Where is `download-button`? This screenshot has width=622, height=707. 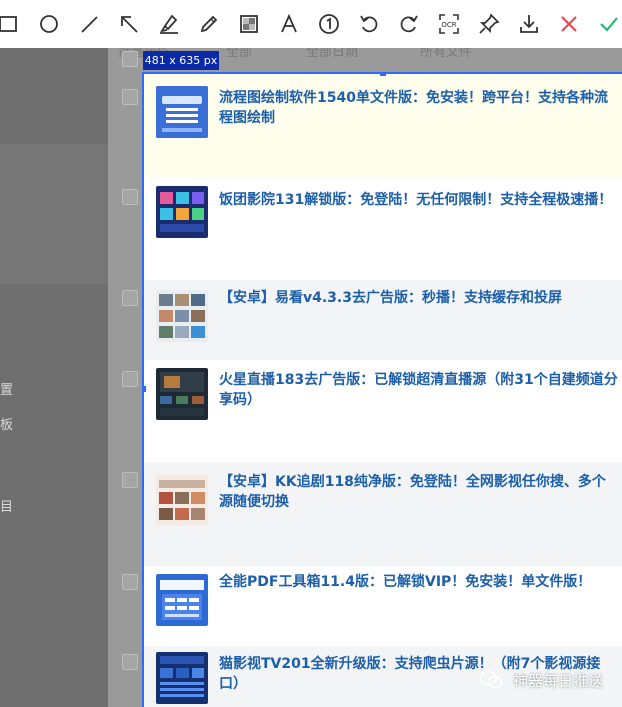 download-button is located at coordinates (529, 24).